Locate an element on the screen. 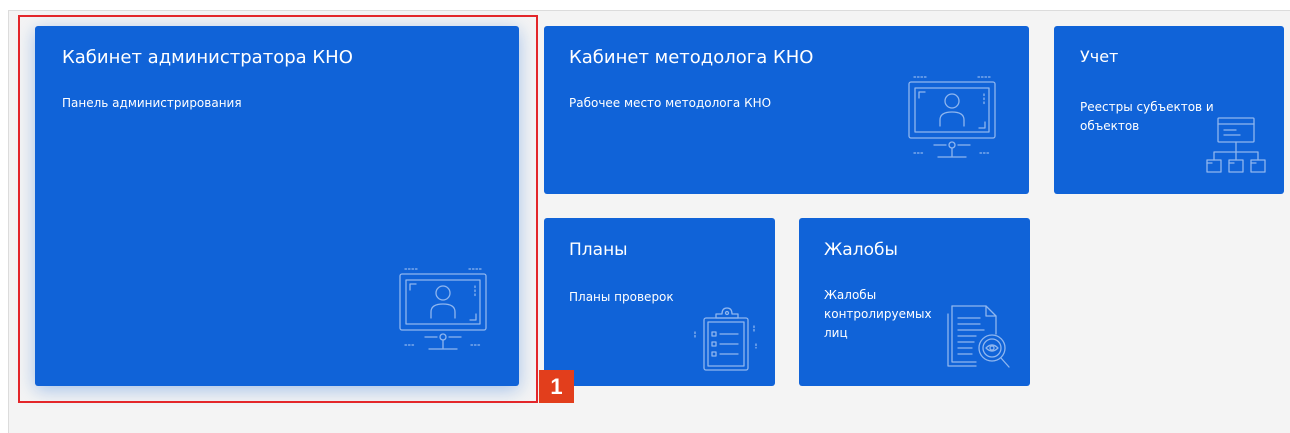 Image resolution: width=1290 pixels, height=433 pixels. tile-title: Учет is located at coordinates (1099, 56).